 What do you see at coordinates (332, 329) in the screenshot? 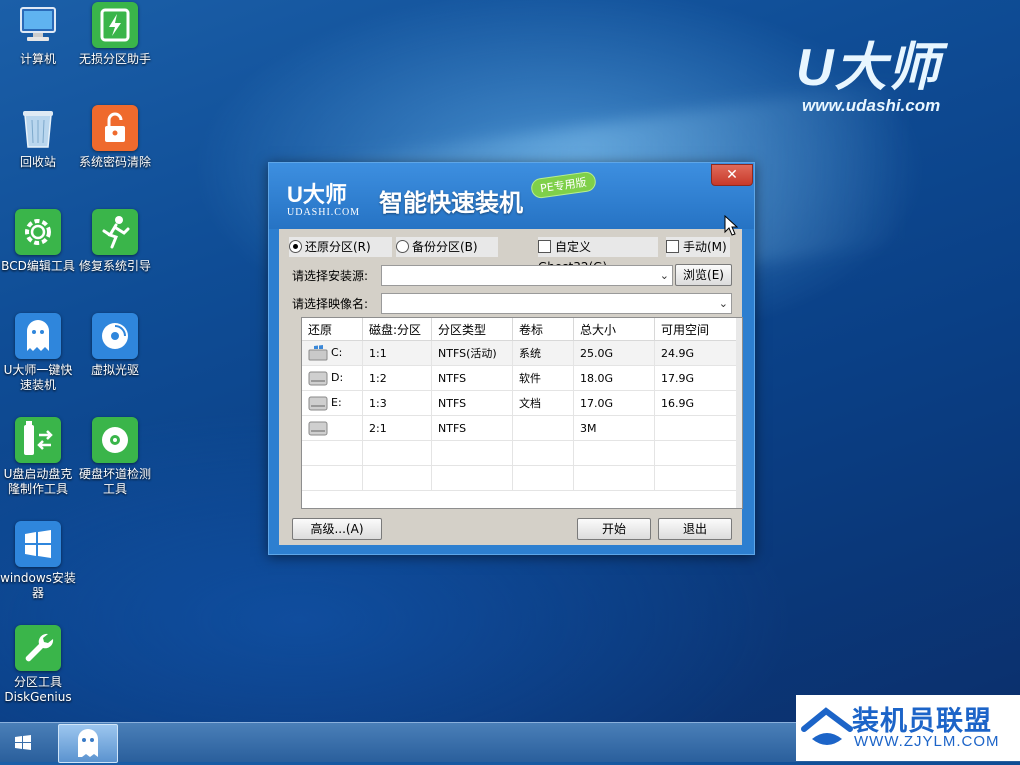
I see `column-header: 还原` at bounding box center [332, 329].